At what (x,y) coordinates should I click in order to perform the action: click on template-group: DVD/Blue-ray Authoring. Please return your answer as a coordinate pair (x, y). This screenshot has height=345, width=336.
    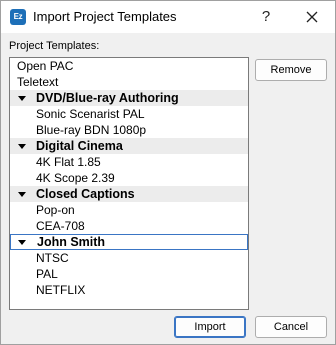
    Looking at the image, I should click on (129, 98).